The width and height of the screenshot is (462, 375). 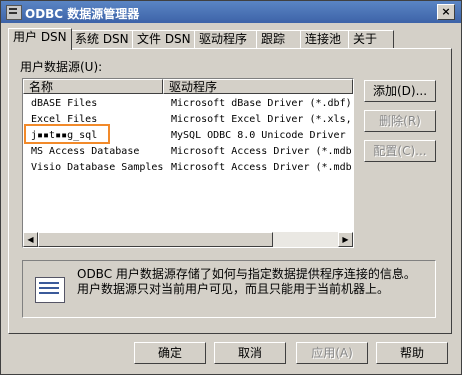 I want to click on tab-system-dsn: 系统 DSN, so click(x=103, y=39).